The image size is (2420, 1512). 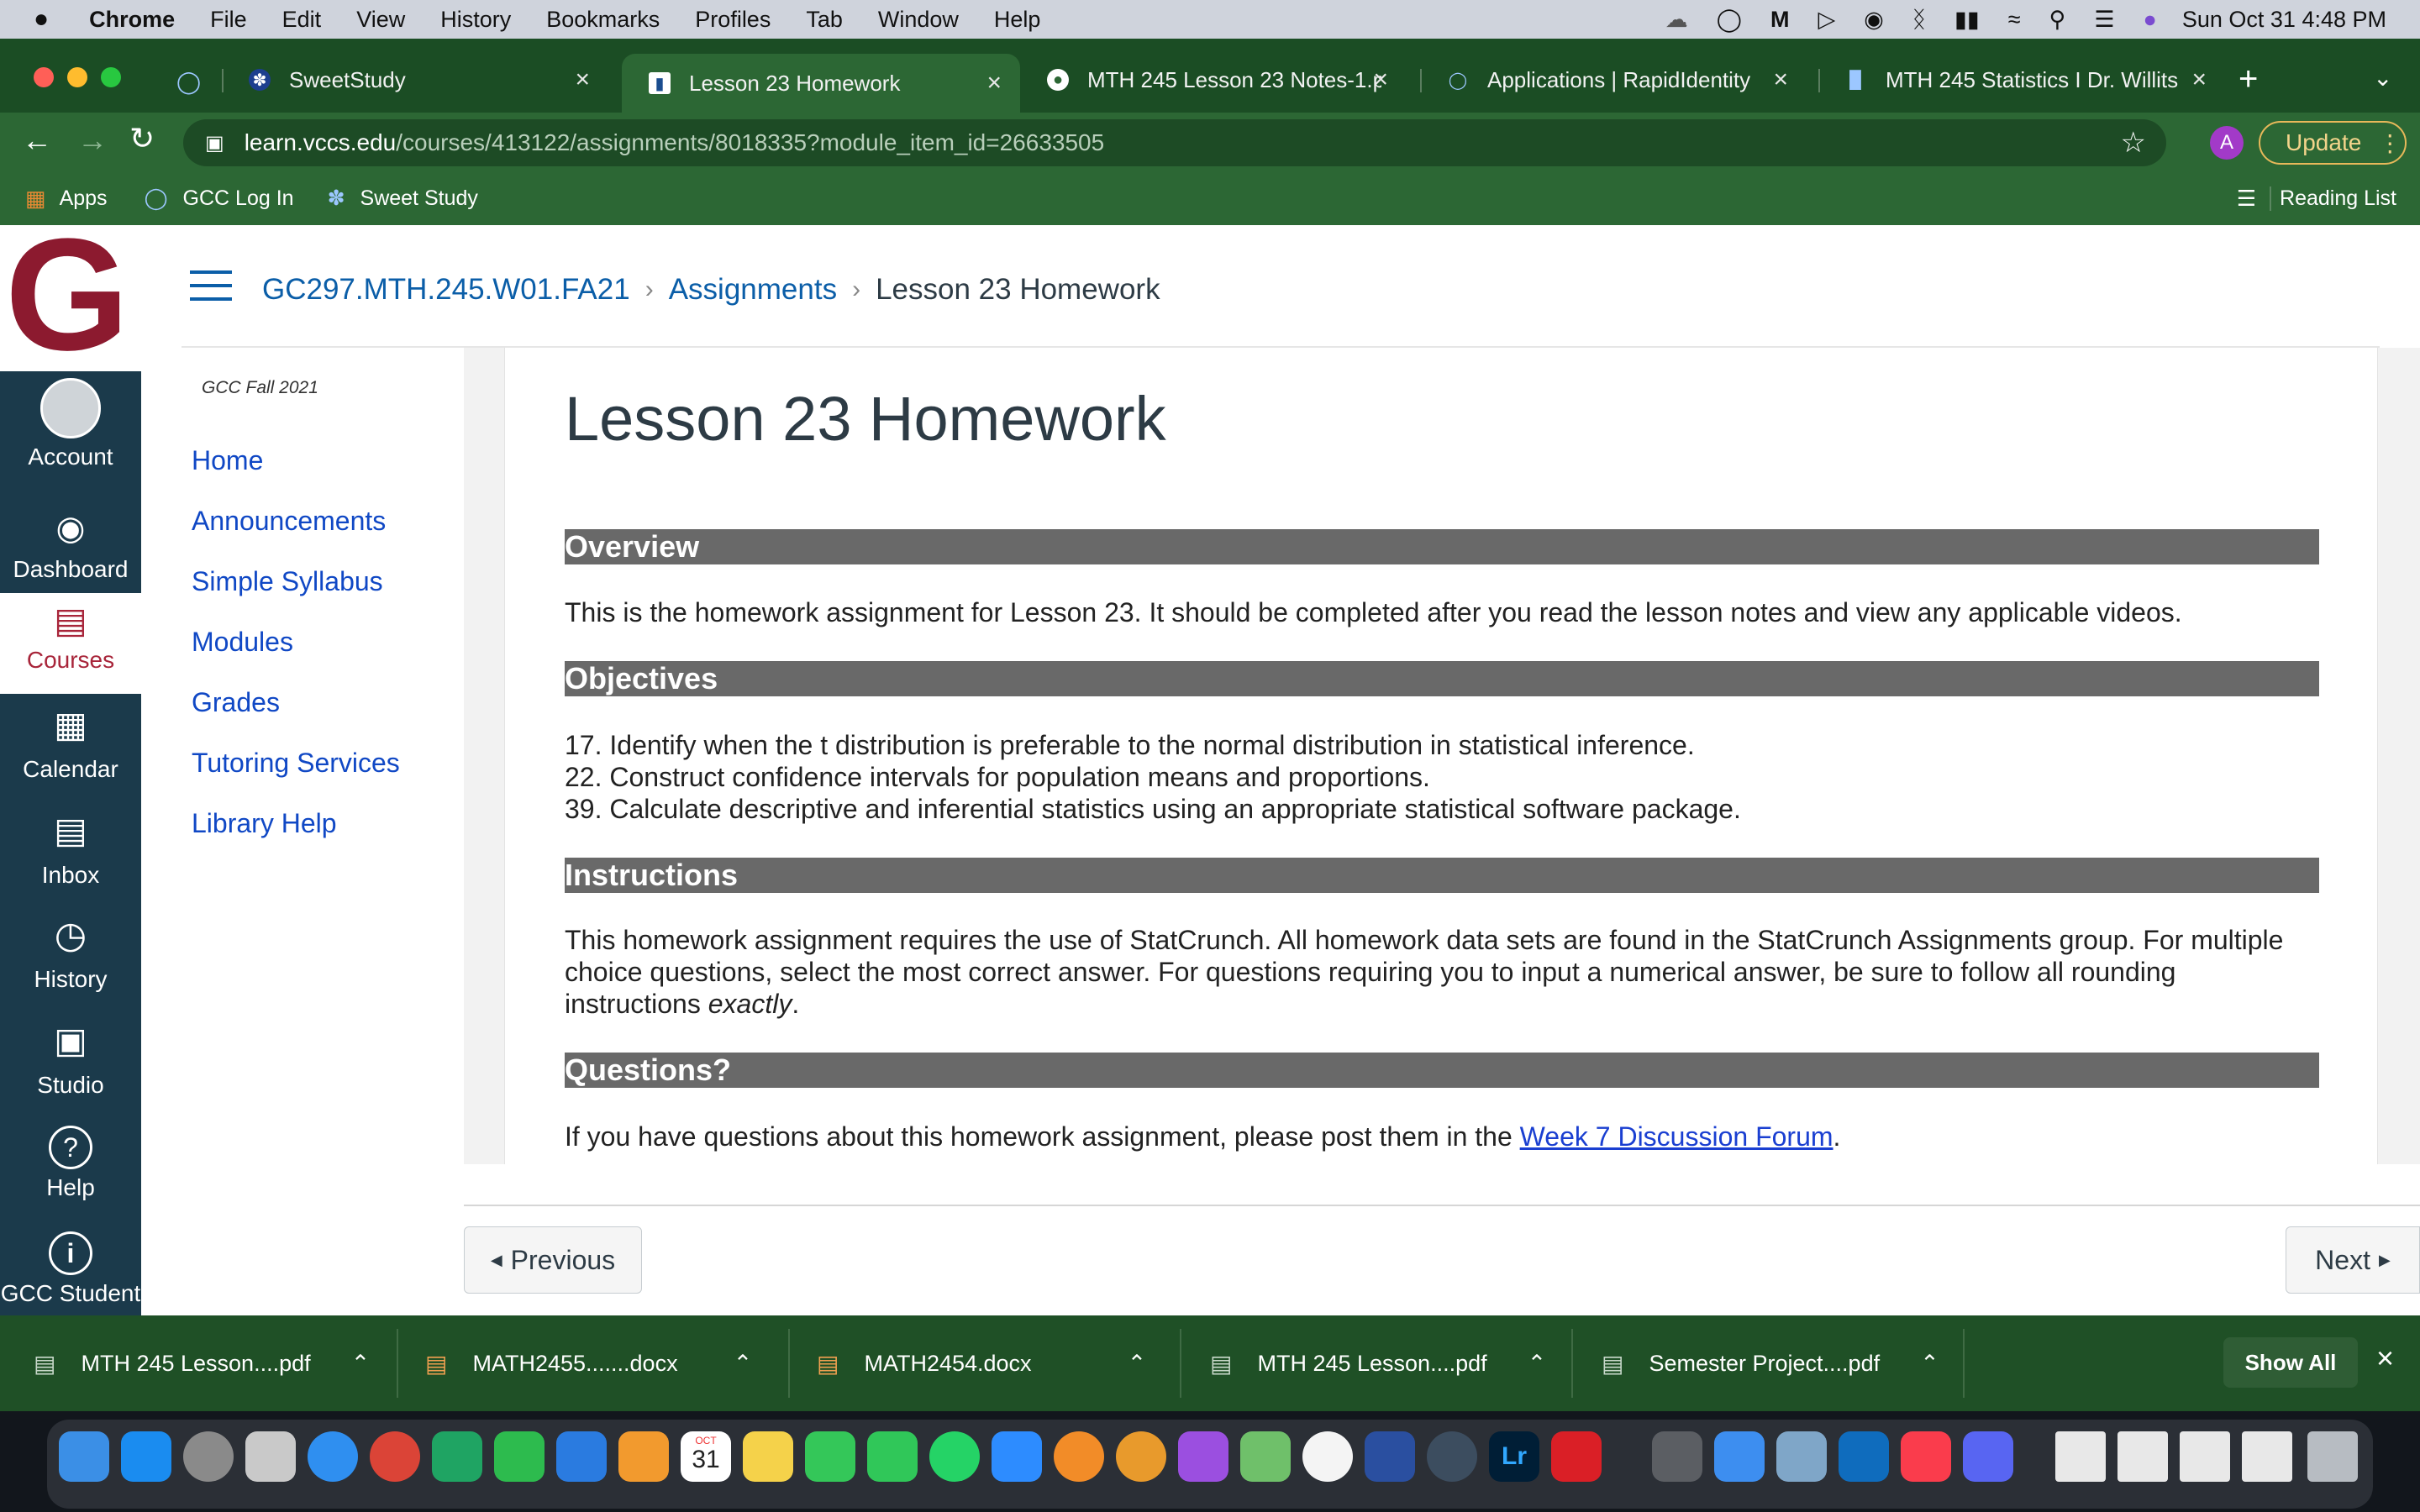 I want to click on pinned-tab-canvas-icon: ◯, so click(x=188, y=82).